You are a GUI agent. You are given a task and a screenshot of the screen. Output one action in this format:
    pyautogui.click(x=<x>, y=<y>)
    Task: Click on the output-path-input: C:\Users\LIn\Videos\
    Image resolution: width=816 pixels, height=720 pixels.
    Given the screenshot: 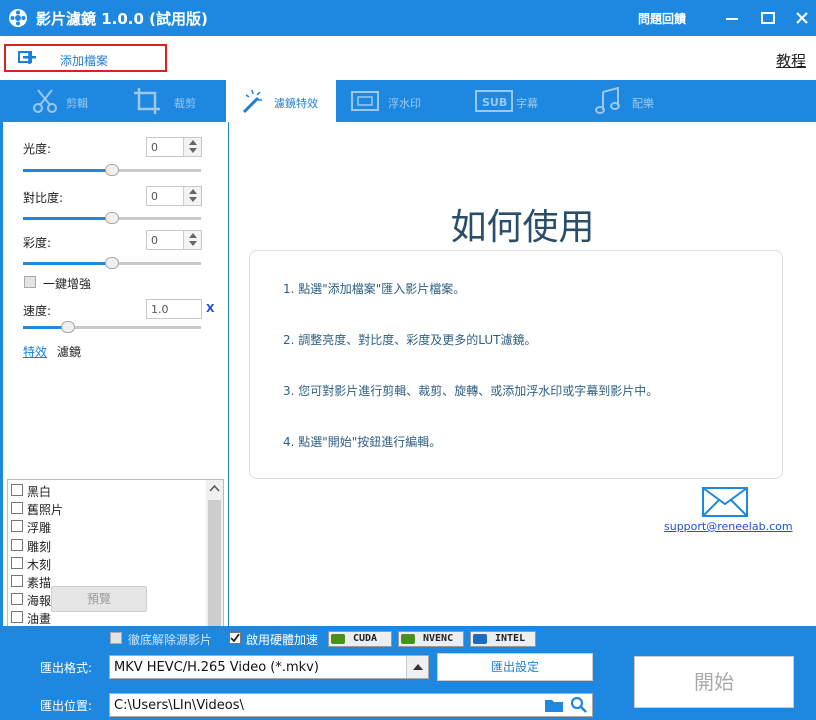 What is the action you would take?
    pyautogui.click(x=351, y=705)
    